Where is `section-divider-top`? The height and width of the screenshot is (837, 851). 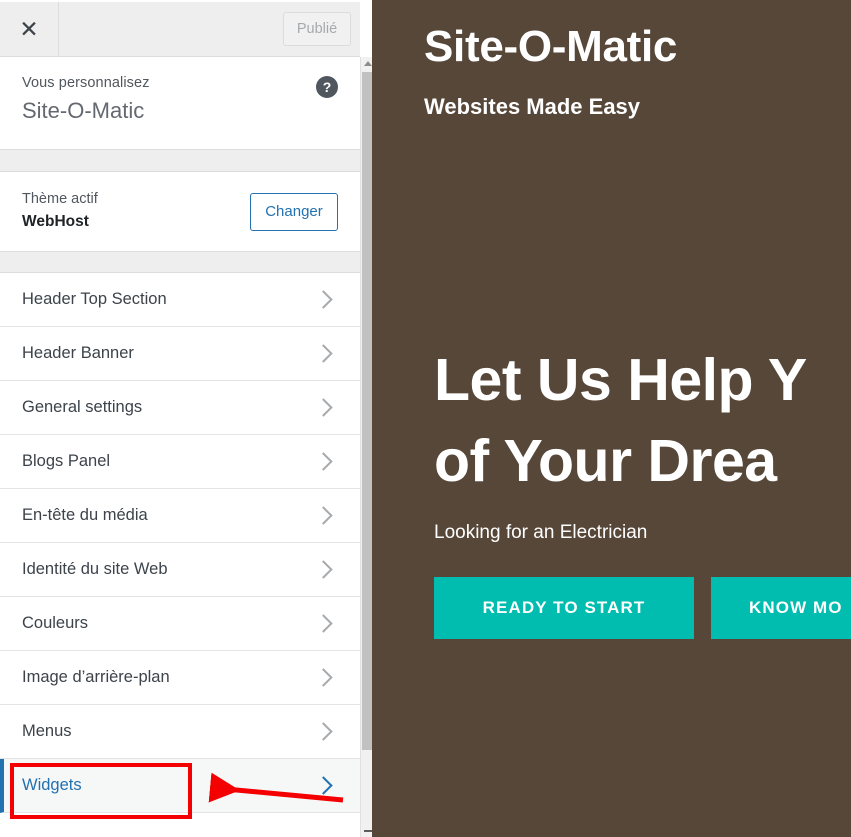 section-divider-top is located at coordinates (180, 161).